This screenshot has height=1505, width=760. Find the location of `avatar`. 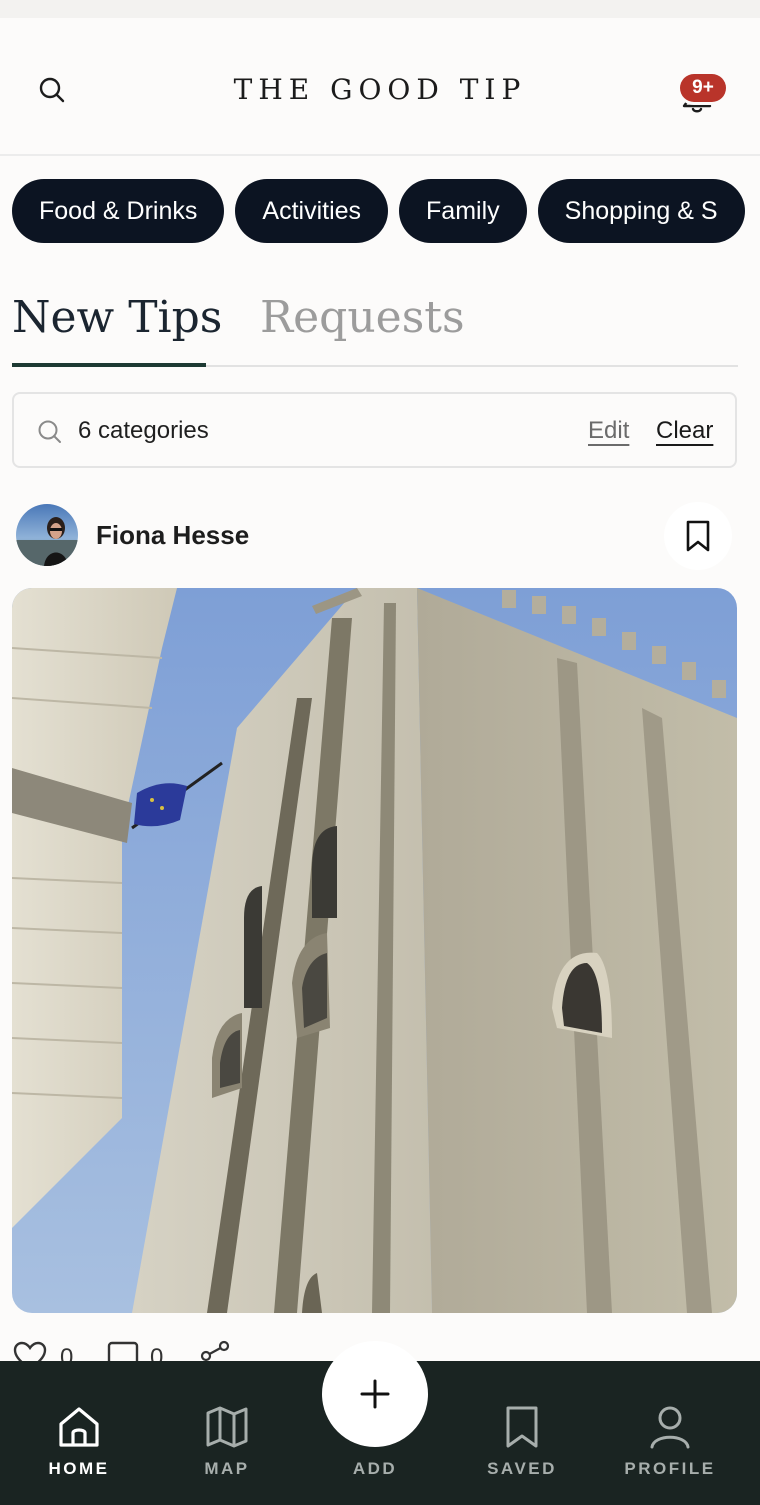

avatar is located at coordinates (47, 535).